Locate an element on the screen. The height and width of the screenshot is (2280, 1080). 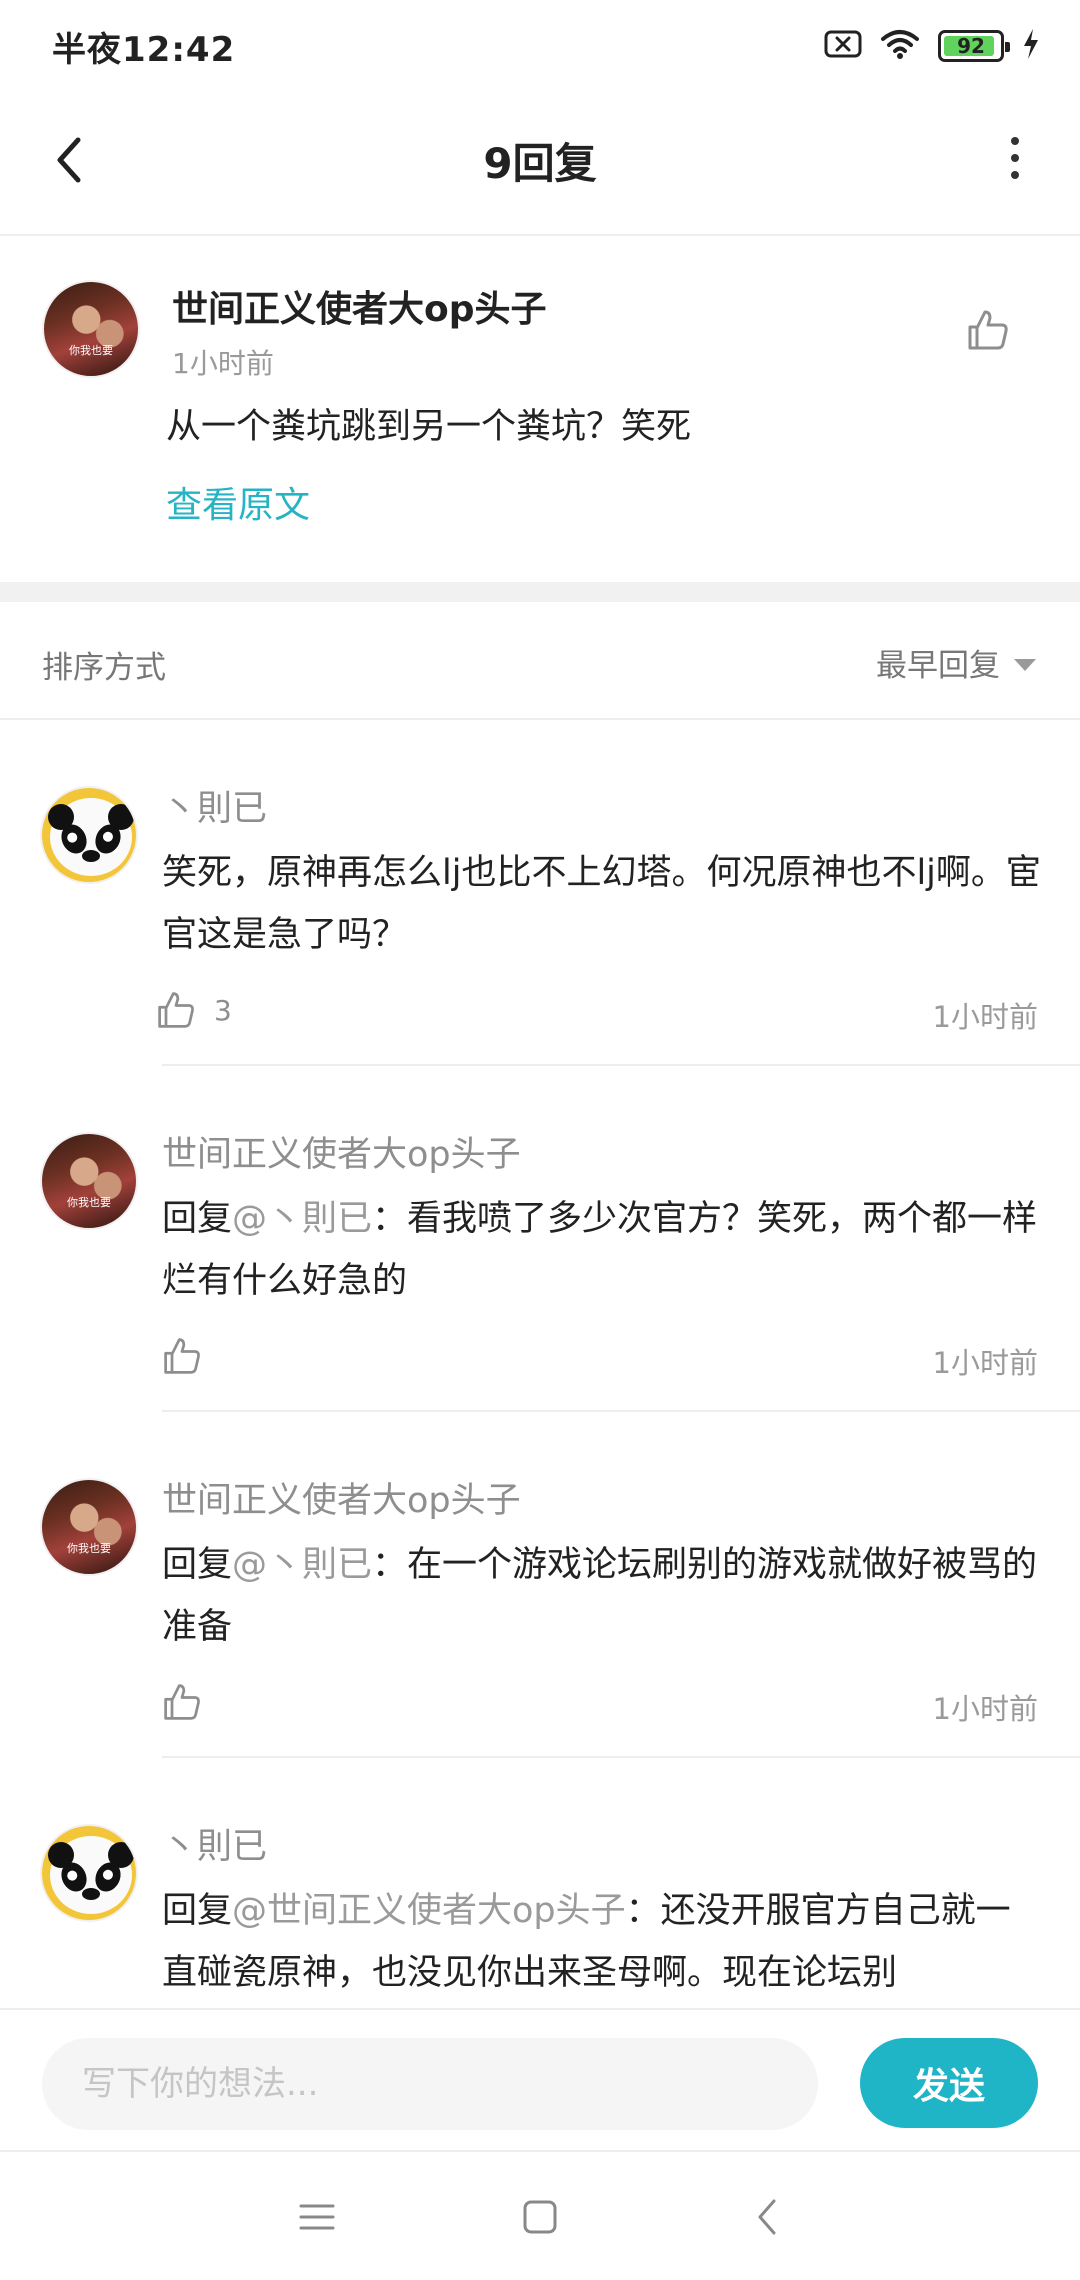
author-name: 世间正义使者大op头子 is located at coordinates (359, 306).